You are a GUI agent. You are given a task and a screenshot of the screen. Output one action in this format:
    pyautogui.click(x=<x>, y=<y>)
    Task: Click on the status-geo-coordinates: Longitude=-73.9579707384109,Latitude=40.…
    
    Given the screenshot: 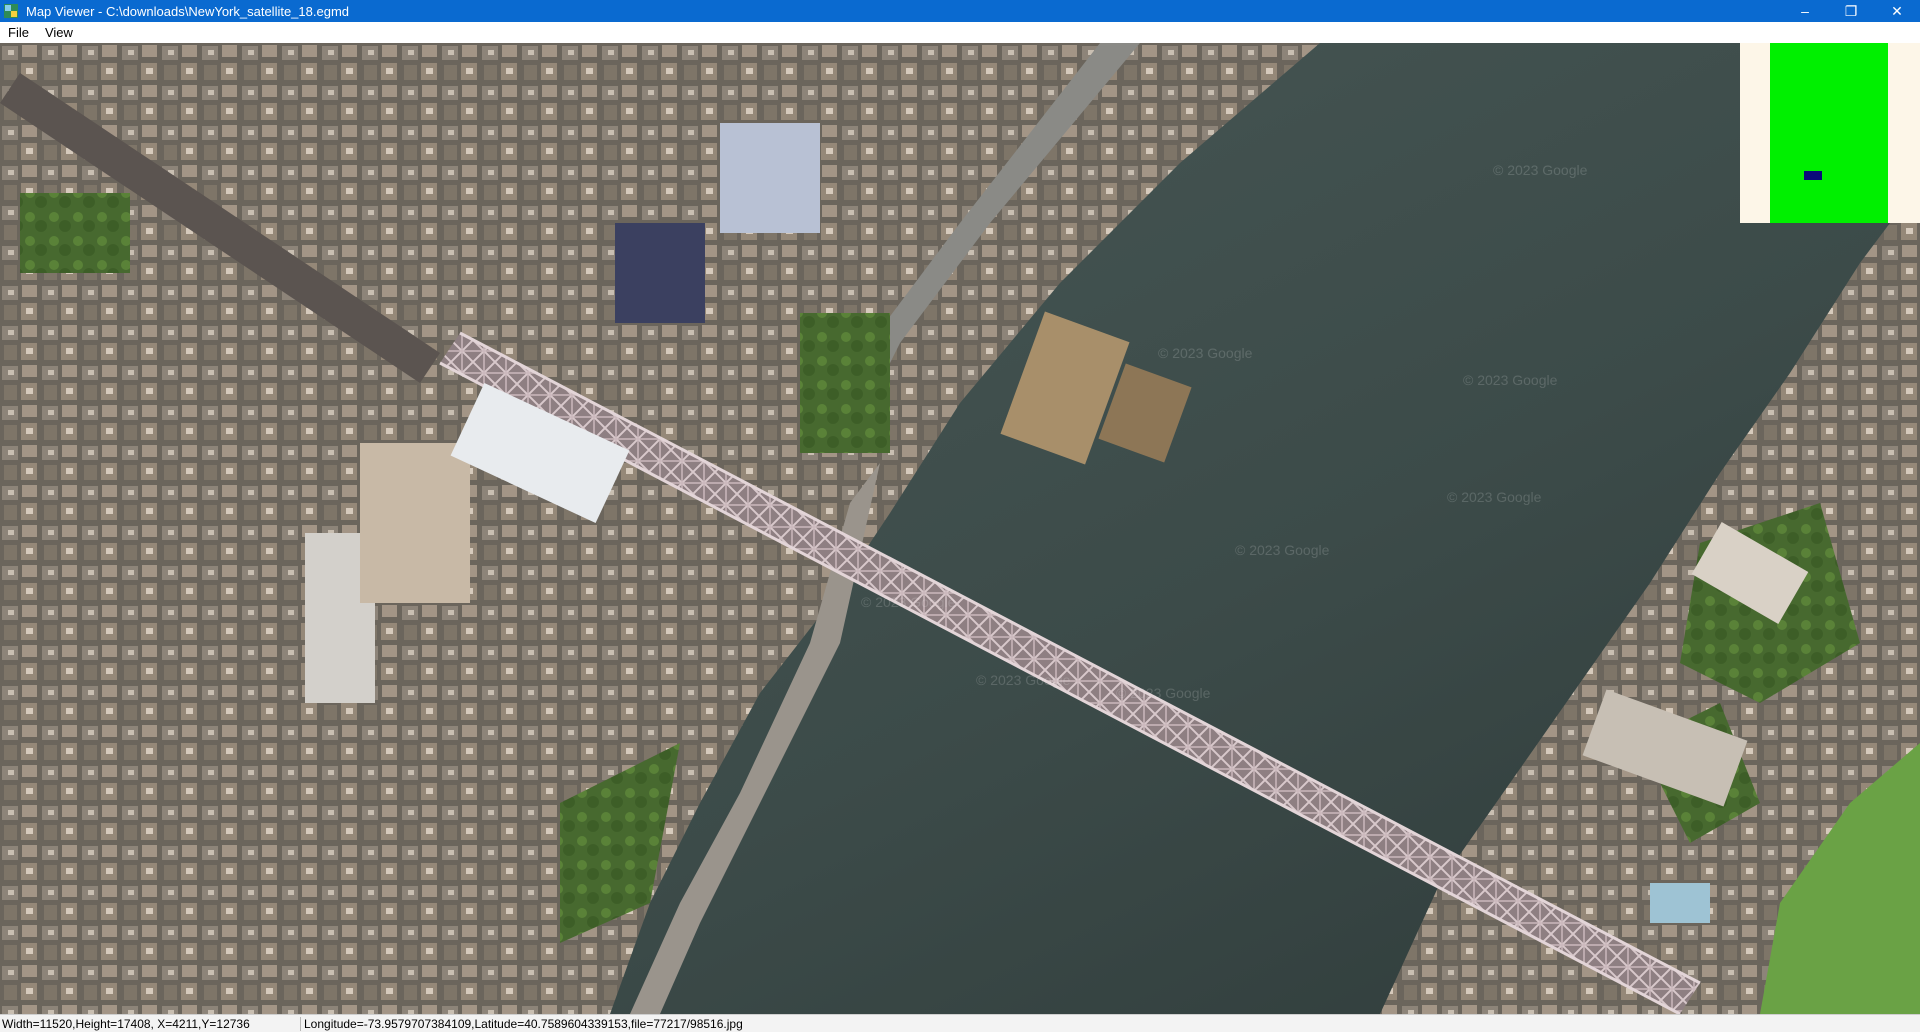 What is the action you would take?
    pyautogui.click(x=523, y=1024)
    